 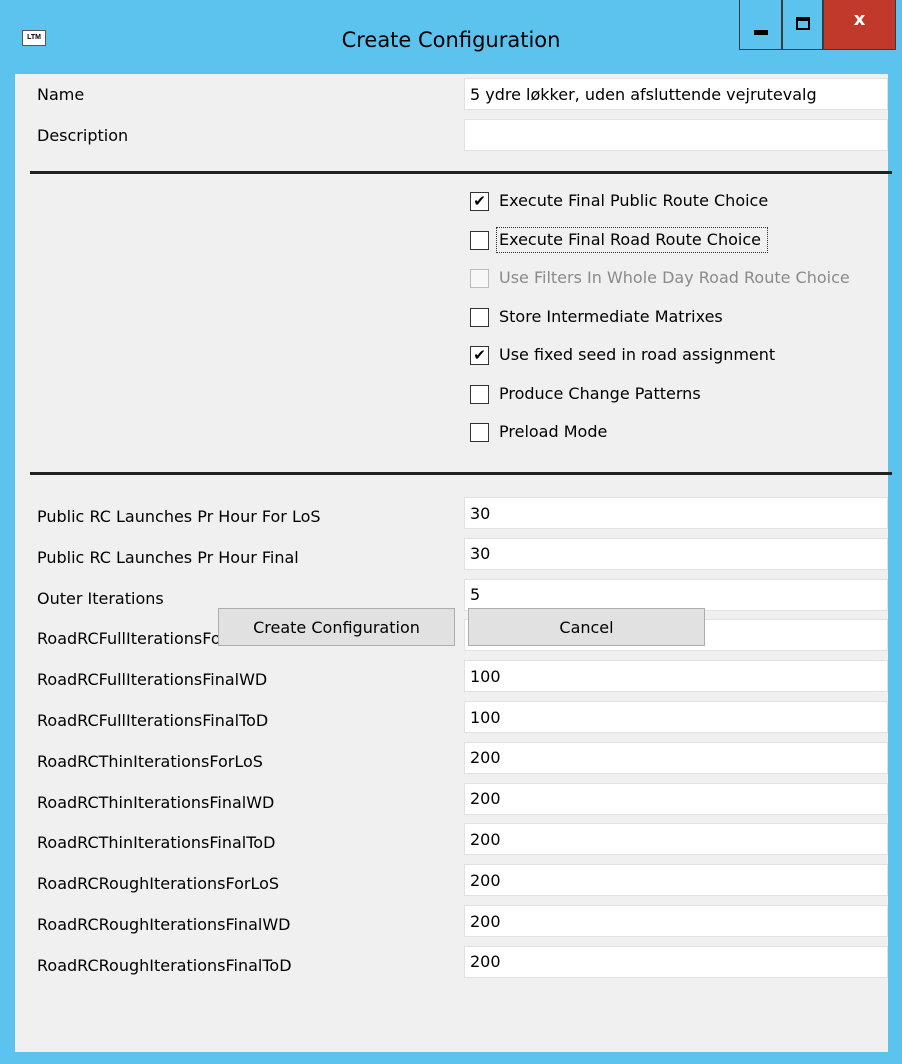 What do you see at coordinates (164, 924) in the screenshot?
I see `parameter-label: RoadRCRoughIterationsFinalWD` at bounding box center [164, 924].